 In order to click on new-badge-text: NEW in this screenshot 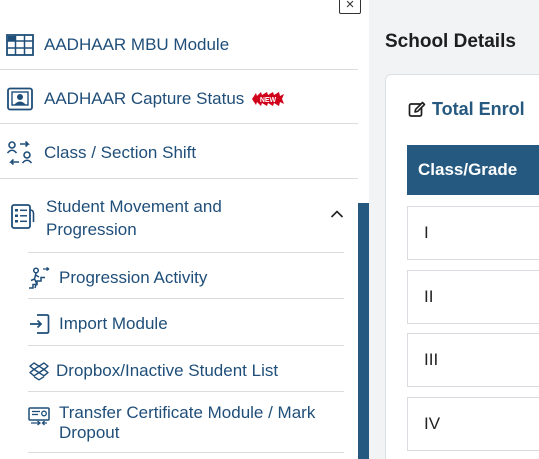, I will do `click(268, 100)`.